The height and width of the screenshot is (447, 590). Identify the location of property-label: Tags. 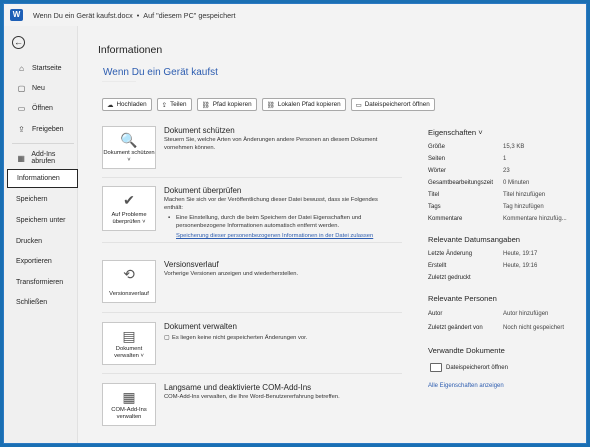
(434, 207).